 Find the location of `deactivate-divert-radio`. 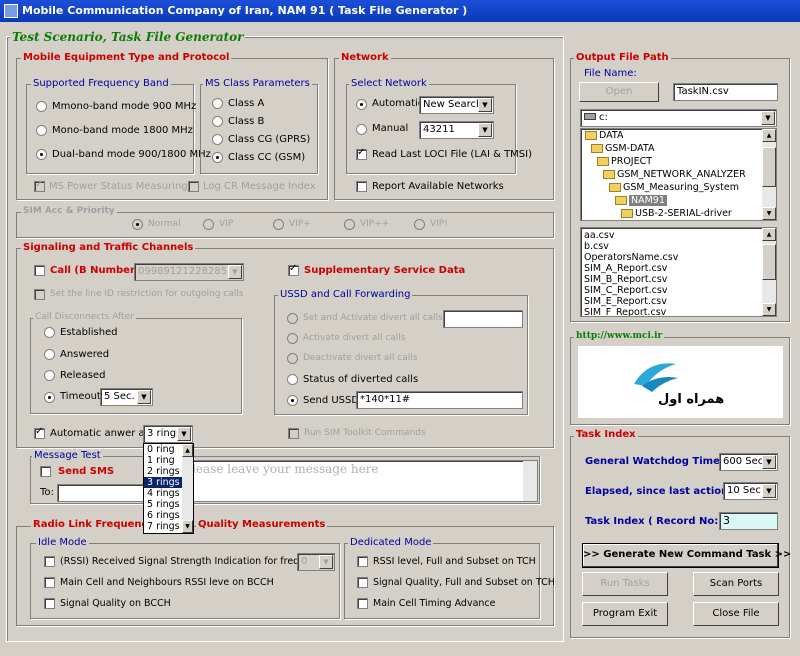

deactivate-divert-radio is located at coordinates (292, 358).